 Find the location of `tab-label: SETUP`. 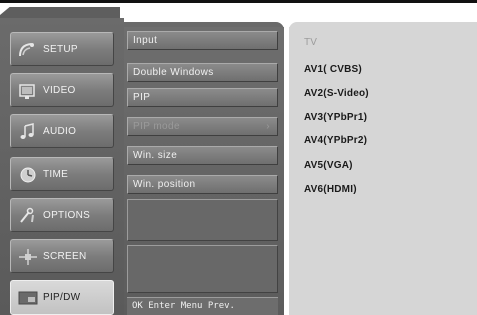

tab-label: SETUP is located at coordinates (60, 49).